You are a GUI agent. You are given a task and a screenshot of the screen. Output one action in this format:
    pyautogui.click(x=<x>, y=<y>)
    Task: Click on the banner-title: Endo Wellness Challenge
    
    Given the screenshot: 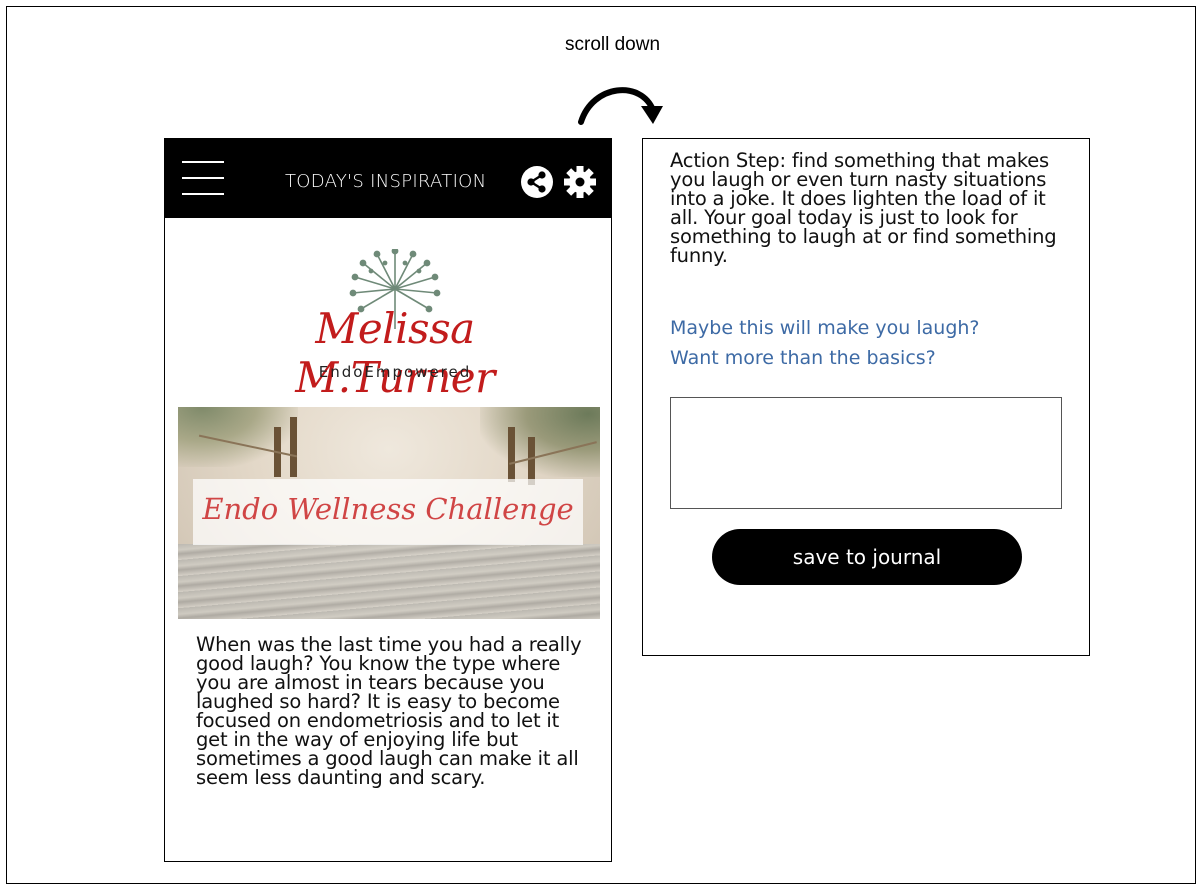 What is the action you would take?
    pyautogui.click(x=388, y=509)
    